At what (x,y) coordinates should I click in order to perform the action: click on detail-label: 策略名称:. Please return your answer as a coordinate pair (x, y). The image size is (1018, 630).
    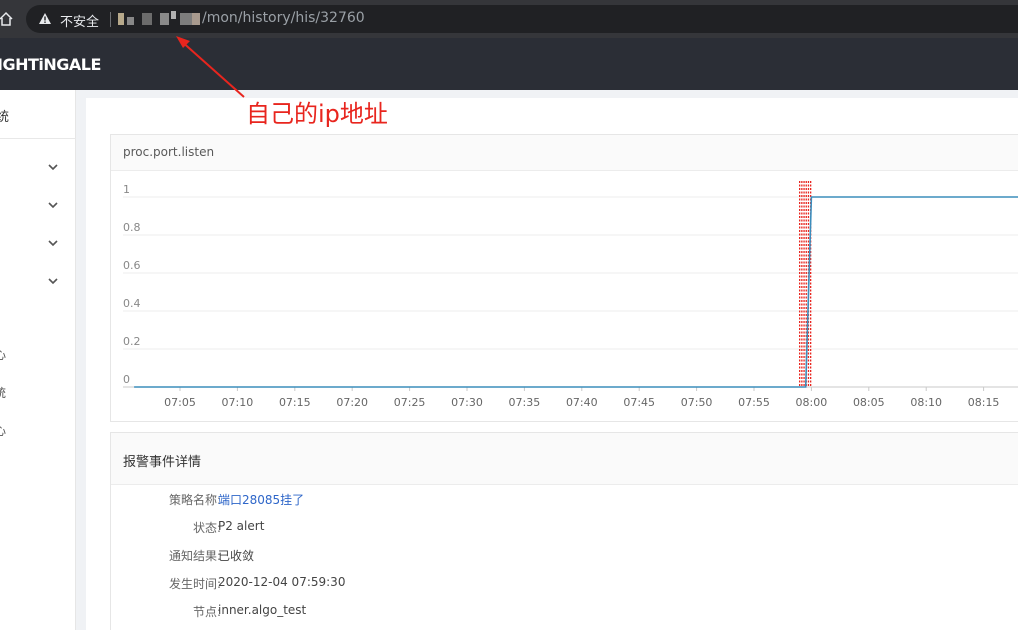
    Looking at the image, I should click on (194, 500).